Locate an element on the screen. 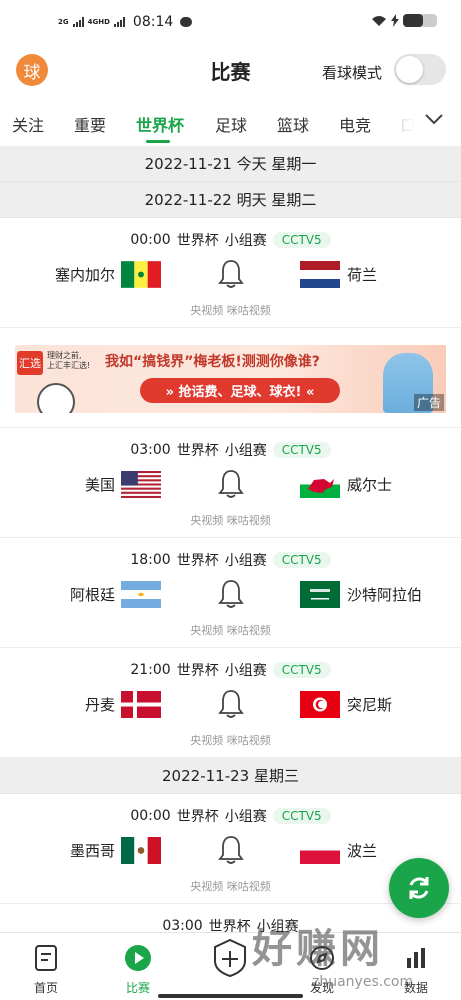 The image size is (461, 1000). status-right is located at coordinates (404, 20).